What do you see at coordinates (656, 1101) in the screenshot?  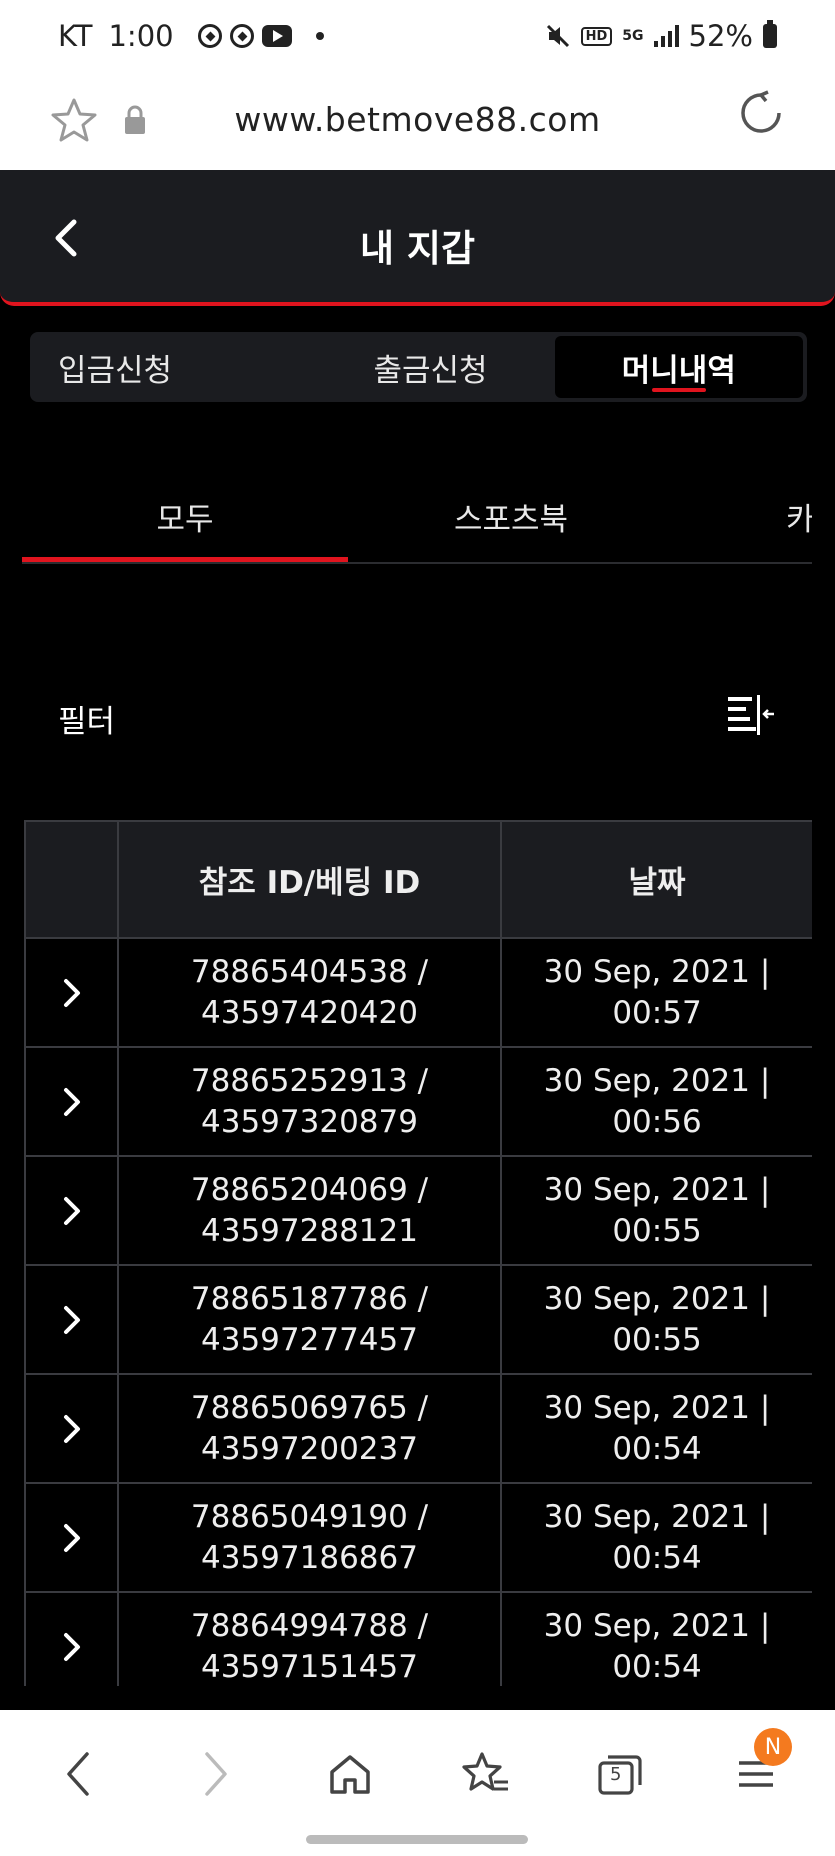 I see `date-cell: 30 Sep, 2021 | 00:56` at bounding box center [656, 1101].